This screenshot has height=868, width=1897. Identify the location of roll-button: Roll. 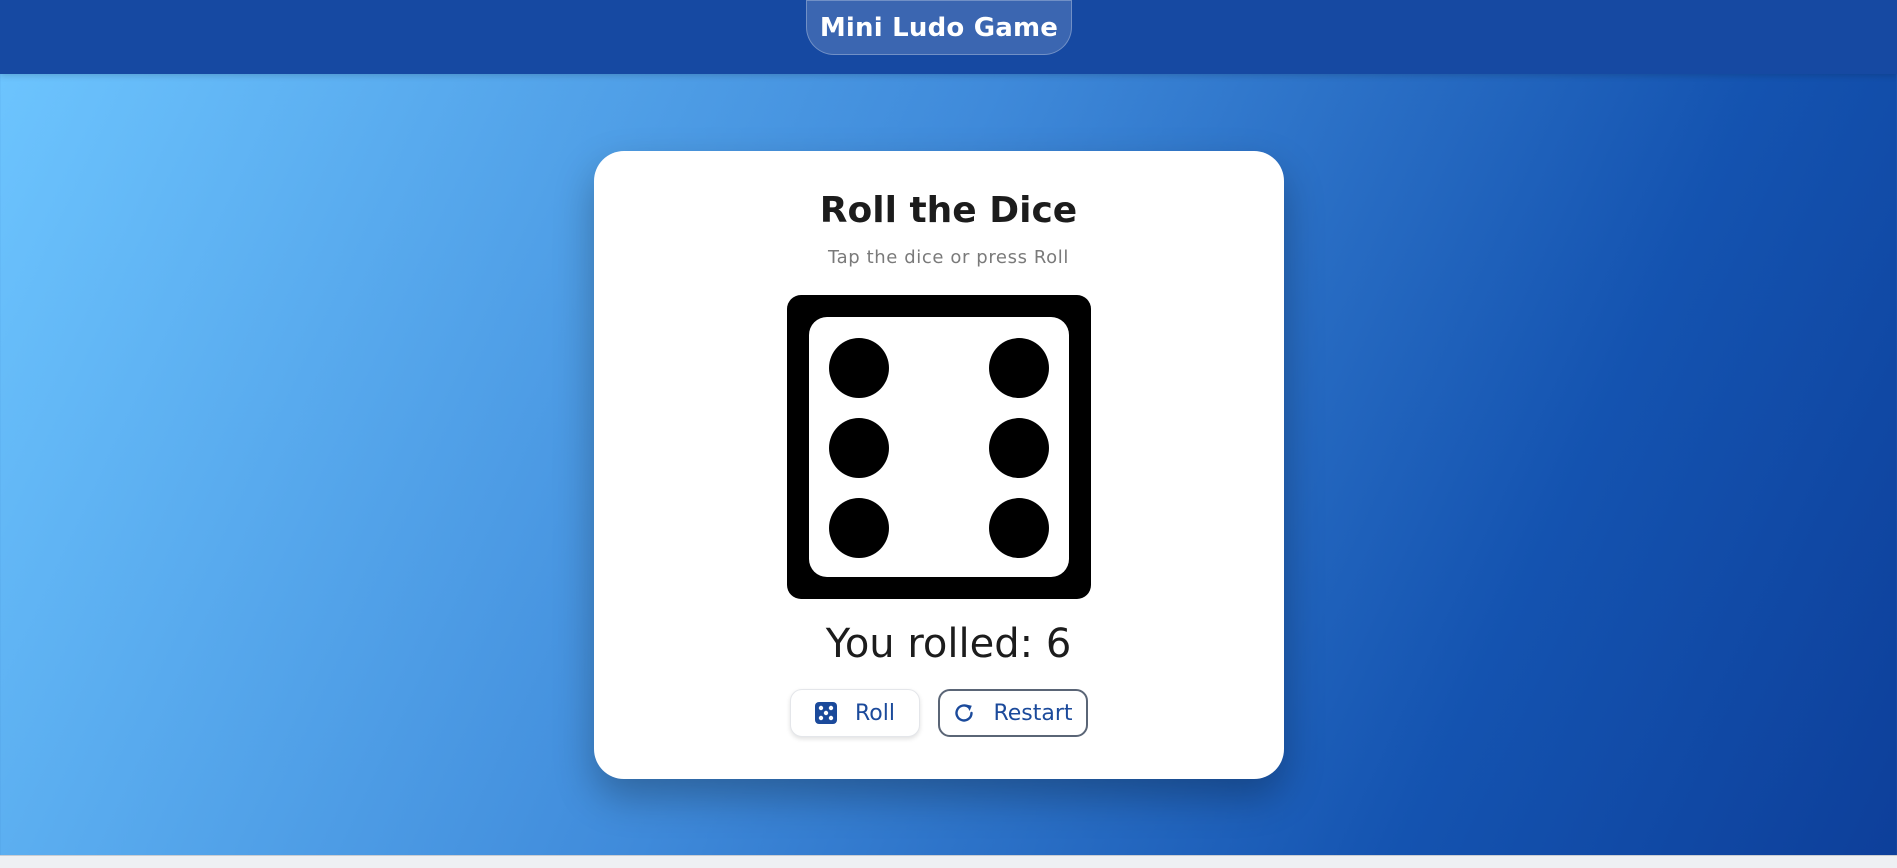
(855, 713).